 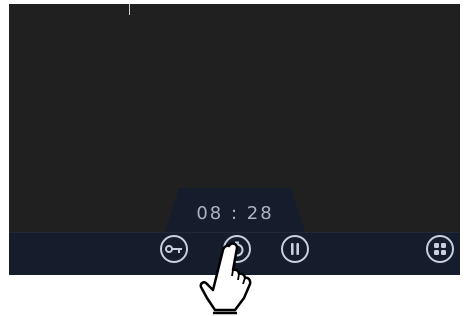 I want to click on key-icon, so click(x=173, y=249).